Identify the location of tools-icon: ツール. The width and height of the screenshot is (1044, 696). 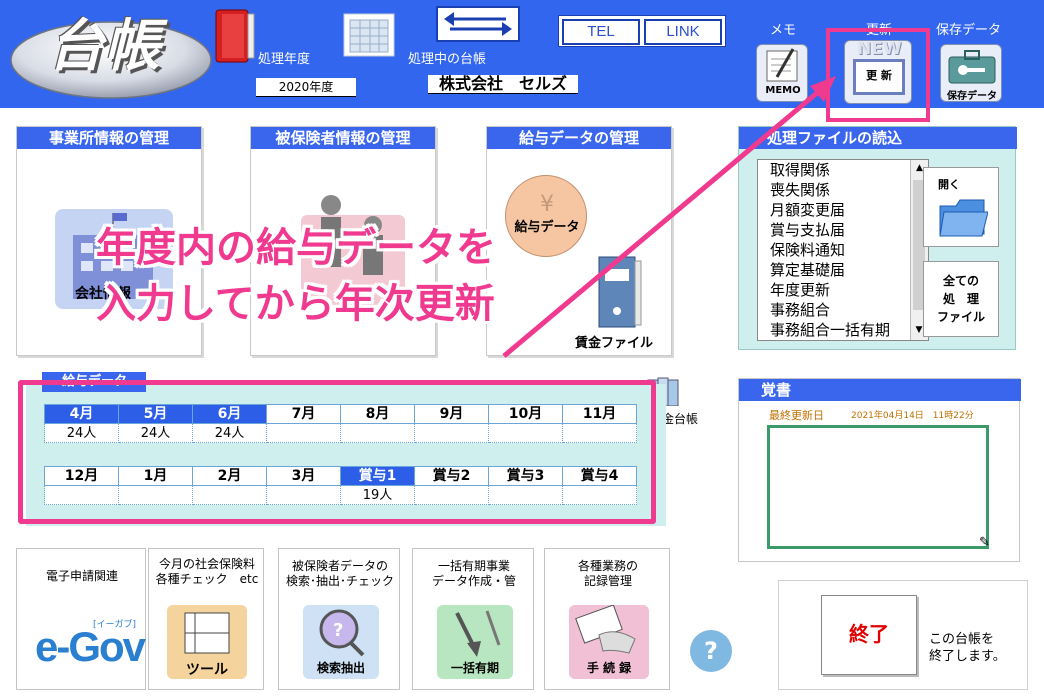
(207, 642).